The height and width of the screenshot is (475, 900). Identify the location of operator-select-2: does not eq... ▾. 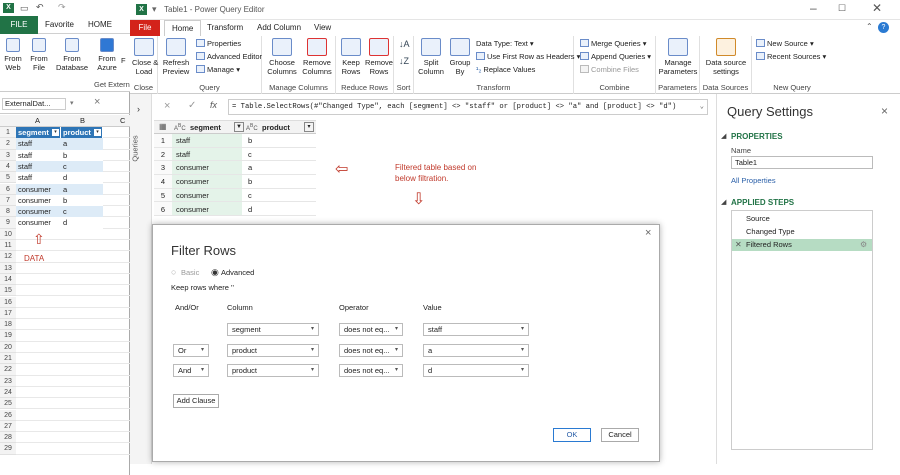
(371, 350).